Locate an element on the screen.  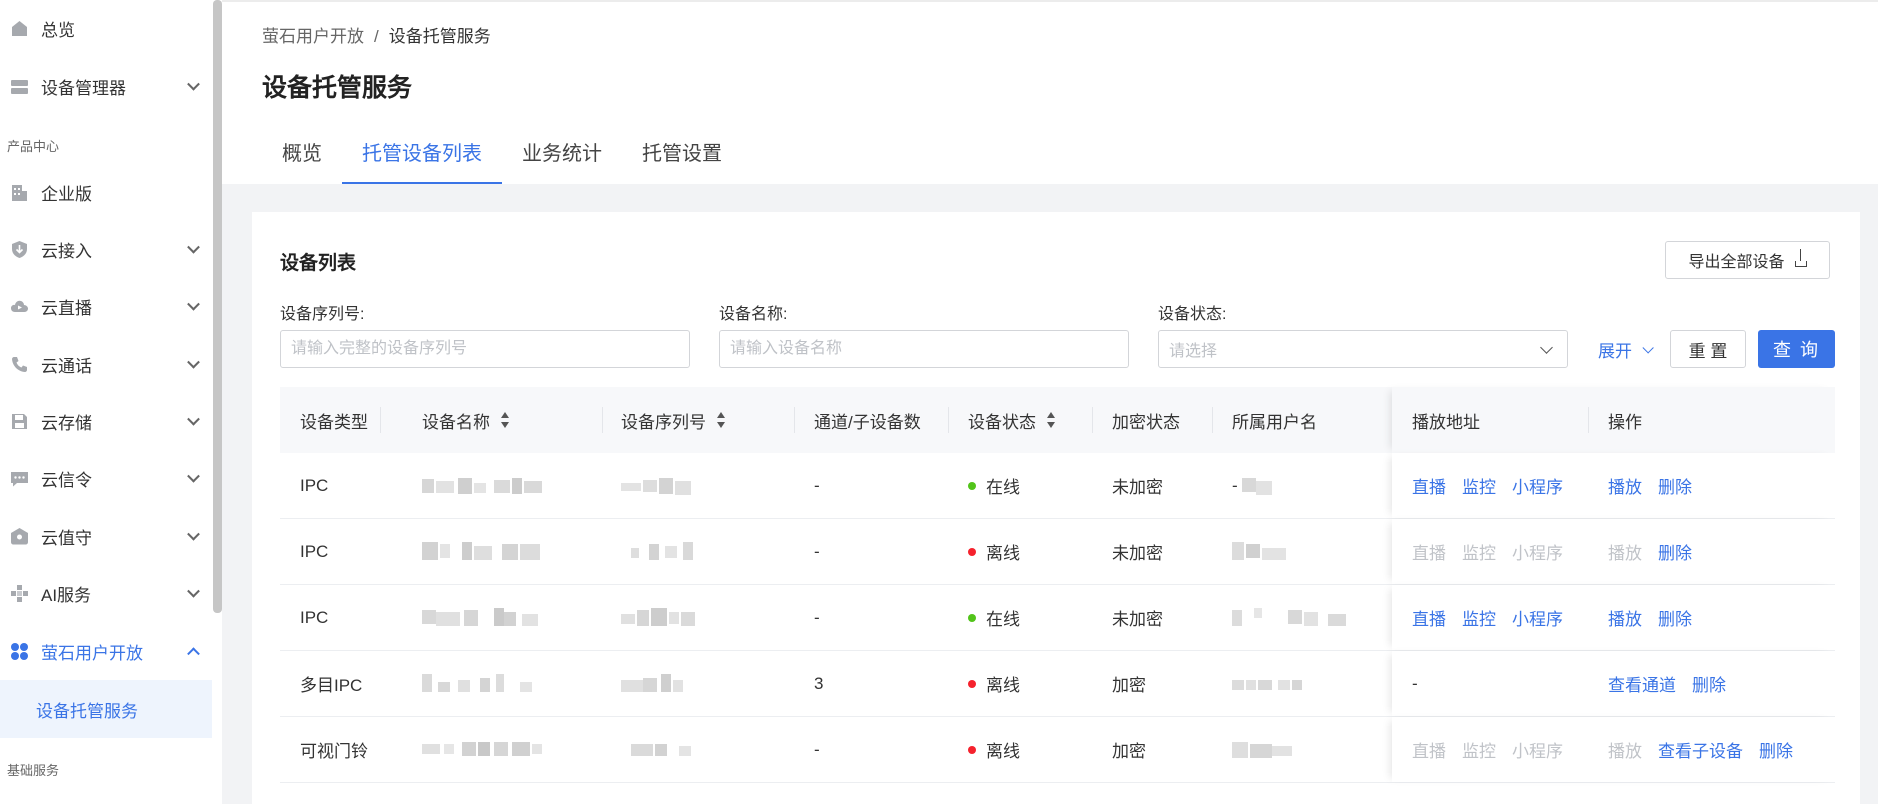
device-name-input is located at coordinates (924, 349).